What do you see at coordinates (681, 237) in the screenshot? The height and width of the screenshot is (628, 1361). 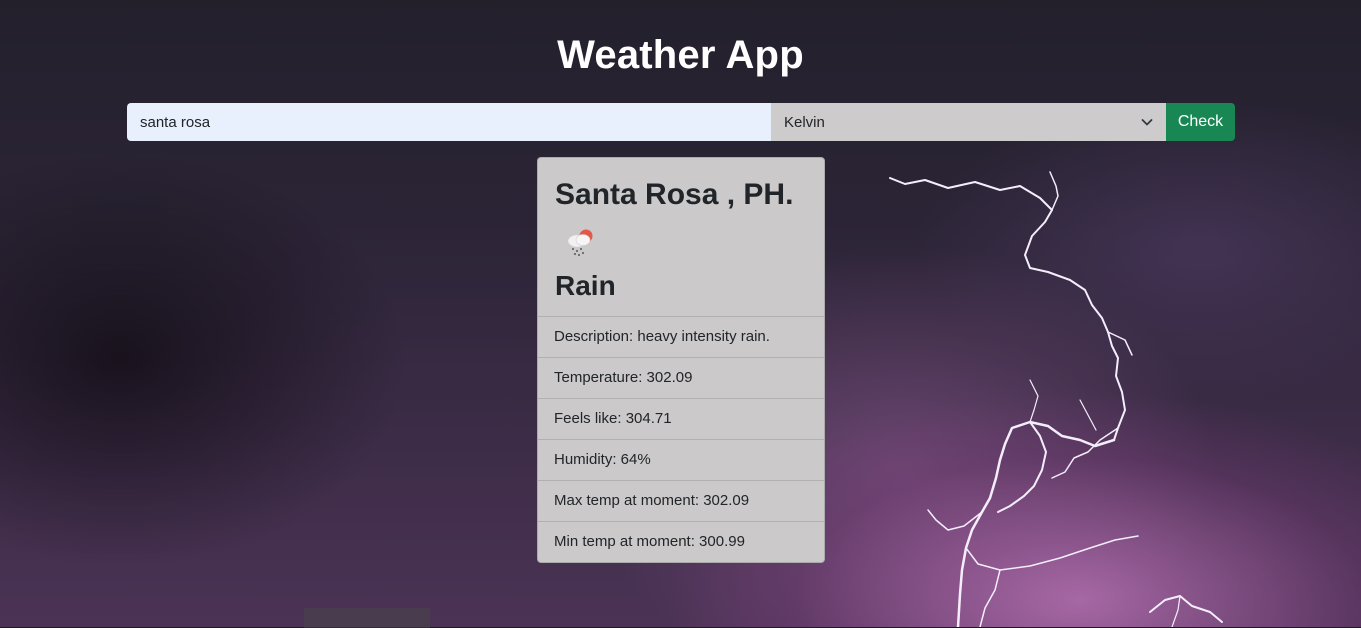 I see `weather-summary: Santa Rosa , PH. Rain` at bounding box center [681, 237].